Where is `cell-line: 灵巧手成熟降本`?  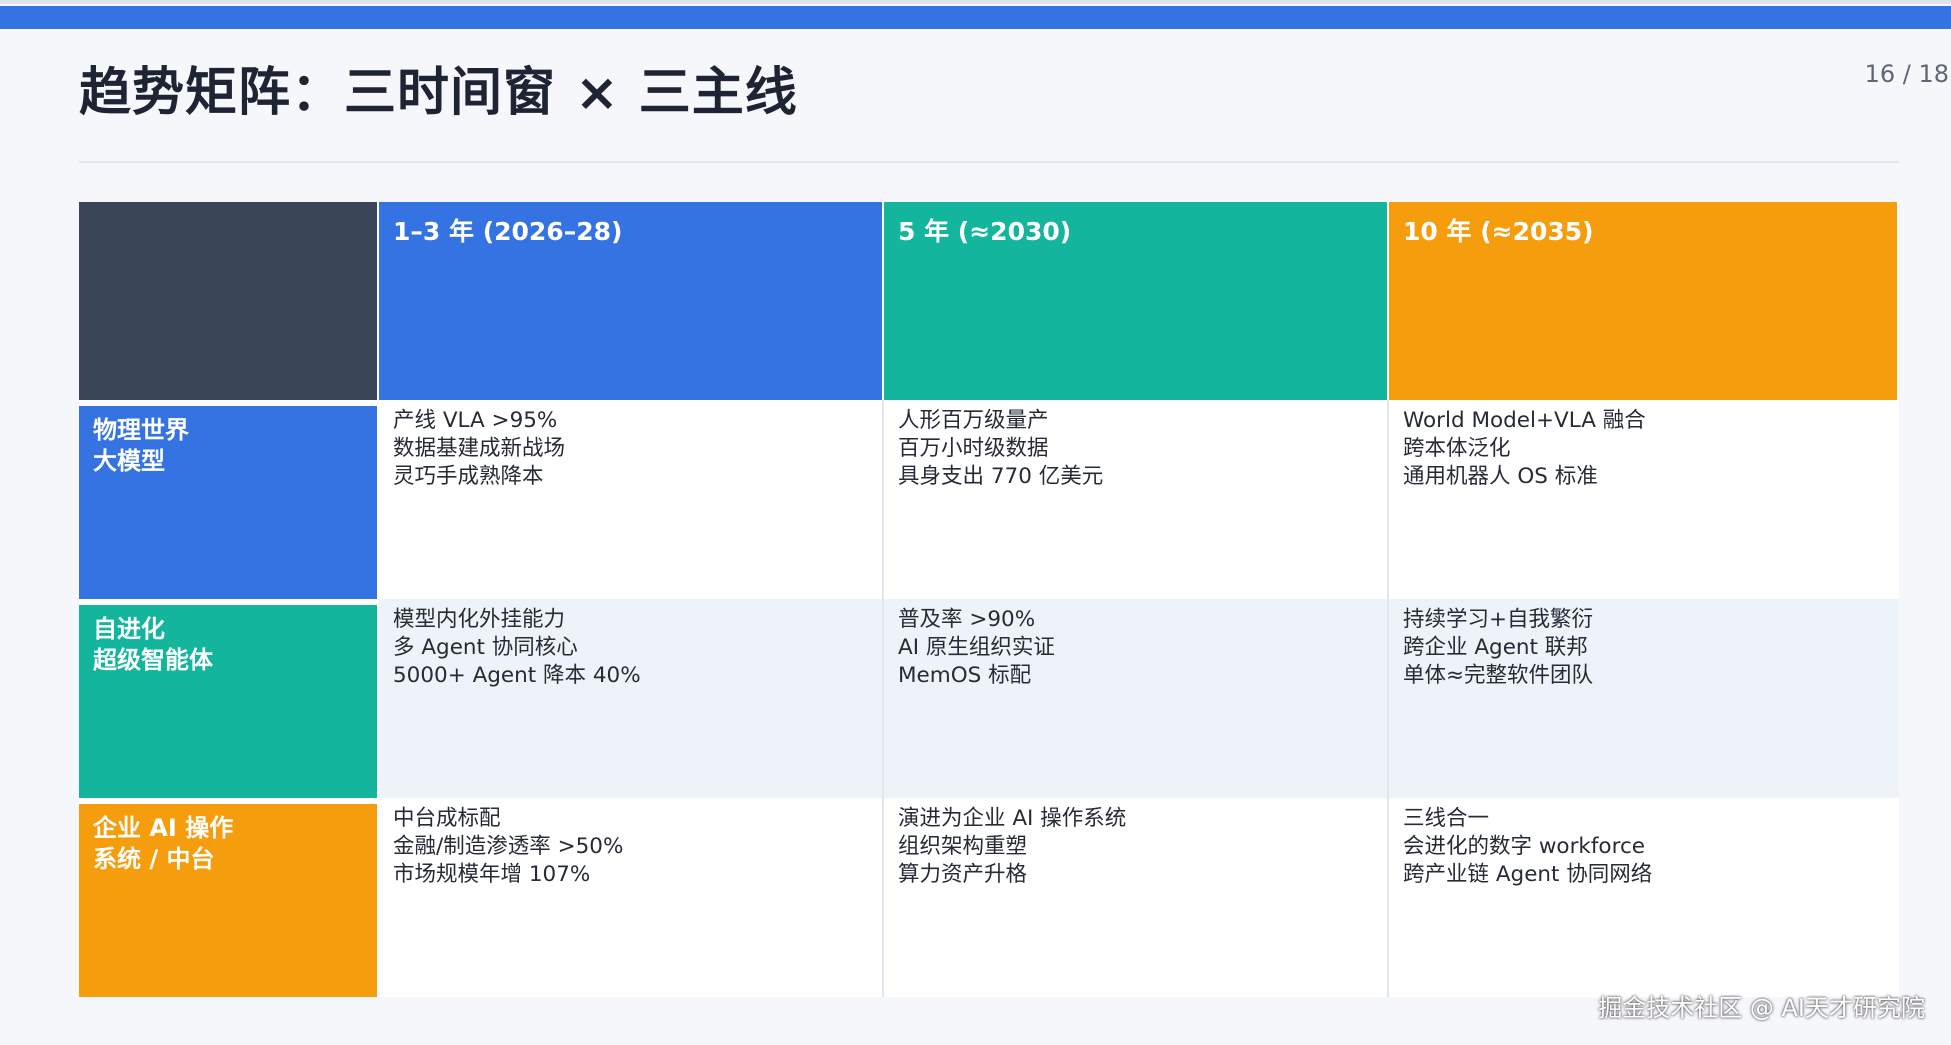
cell-line: 灵巧手成熟降本 is located at coordinates (468, 476).